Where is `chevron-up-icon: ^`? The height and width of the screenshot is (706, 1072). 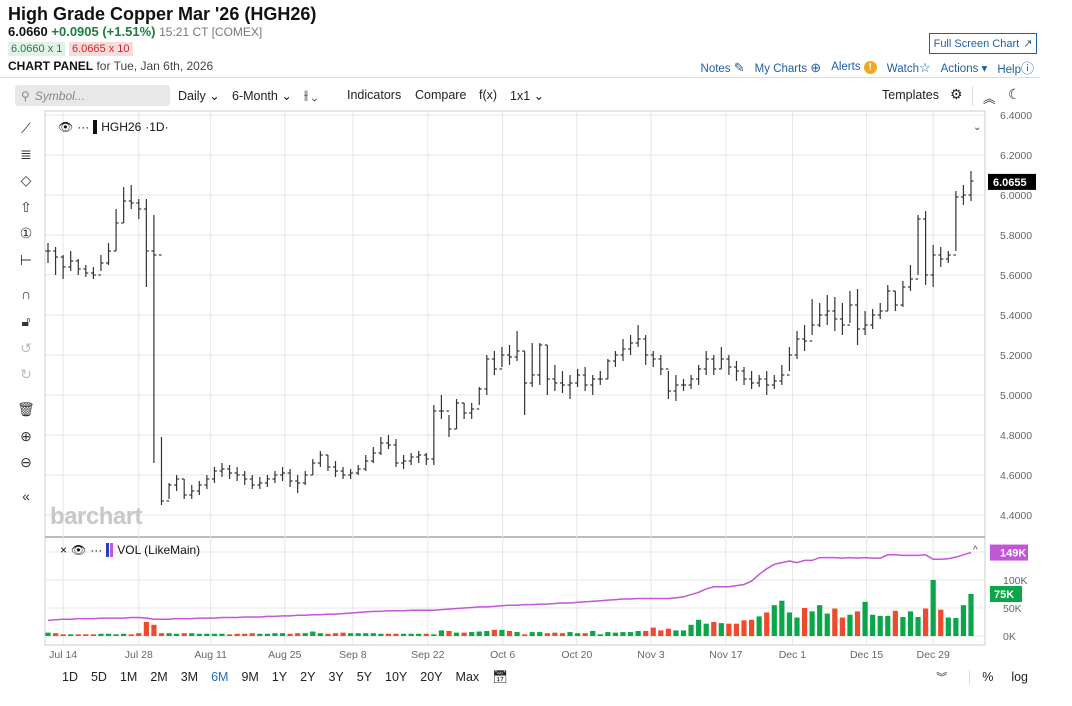
chevron-up-icon: ^ is located at coordinates (975, 550).